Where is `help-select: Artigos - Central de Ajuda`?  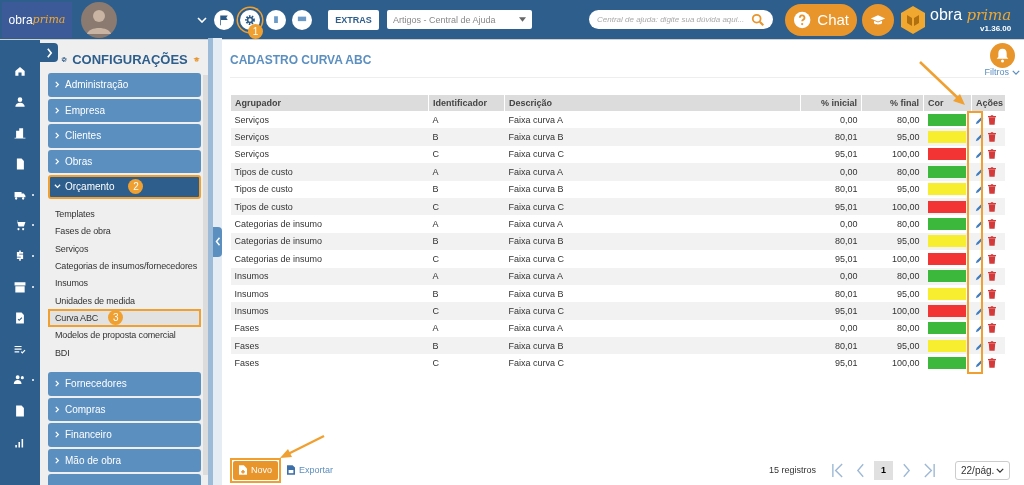
help-select: Artigos - Central de Ajuda is located at coordinates (459, 19).